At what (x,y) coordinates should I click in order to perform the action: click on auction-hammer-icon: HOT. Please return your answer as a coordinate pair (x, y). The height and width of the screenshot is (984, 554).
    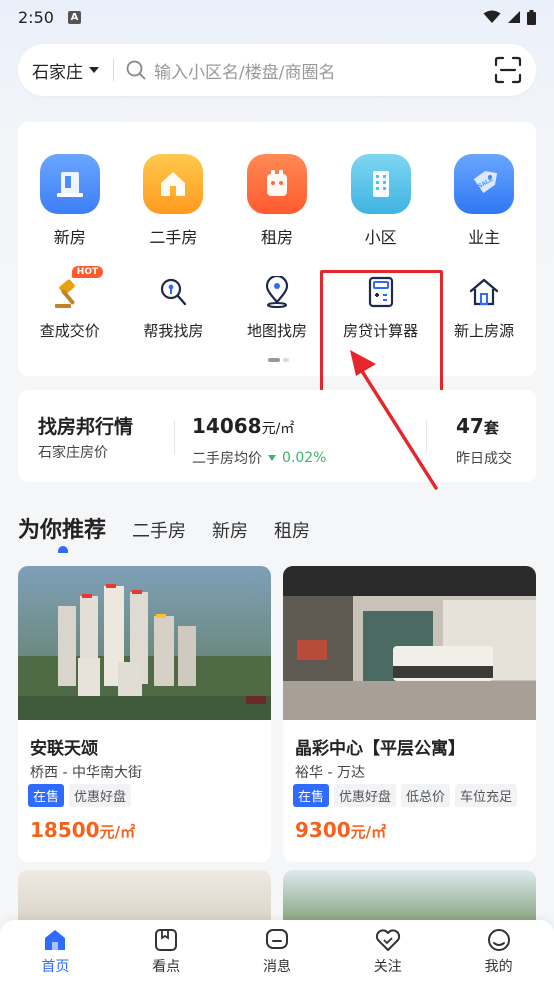
    Looking at the image, I should click on (77, 289).